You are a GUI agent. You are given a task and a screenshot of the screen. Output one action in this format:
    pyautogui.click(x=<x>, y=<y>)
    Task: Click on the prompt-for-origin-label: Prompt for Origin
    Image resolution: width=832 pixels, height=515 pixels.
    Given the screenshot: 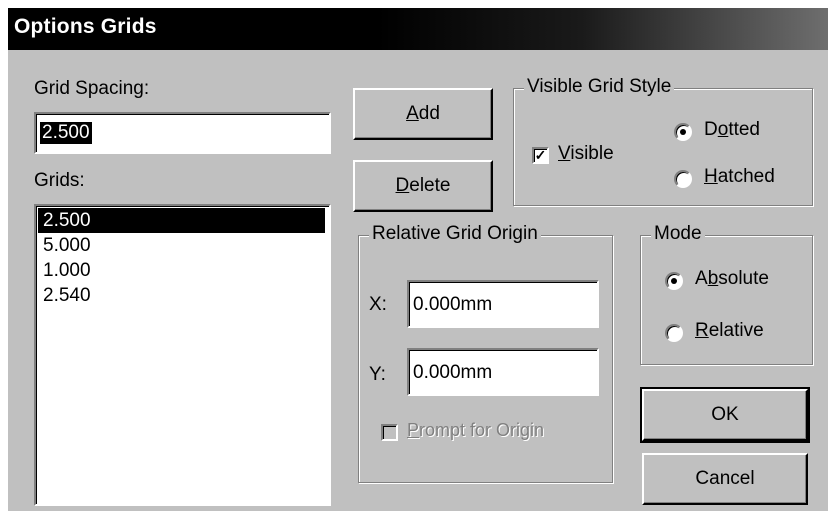 What is the action you would take?
    pyautogui.click(x=476, y=430)
    